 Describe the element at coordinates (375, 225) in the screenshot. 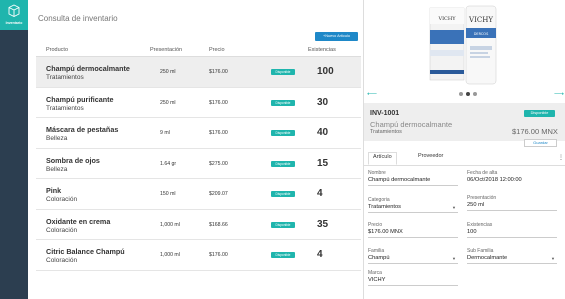

I see `field-label: Precio` at that location.